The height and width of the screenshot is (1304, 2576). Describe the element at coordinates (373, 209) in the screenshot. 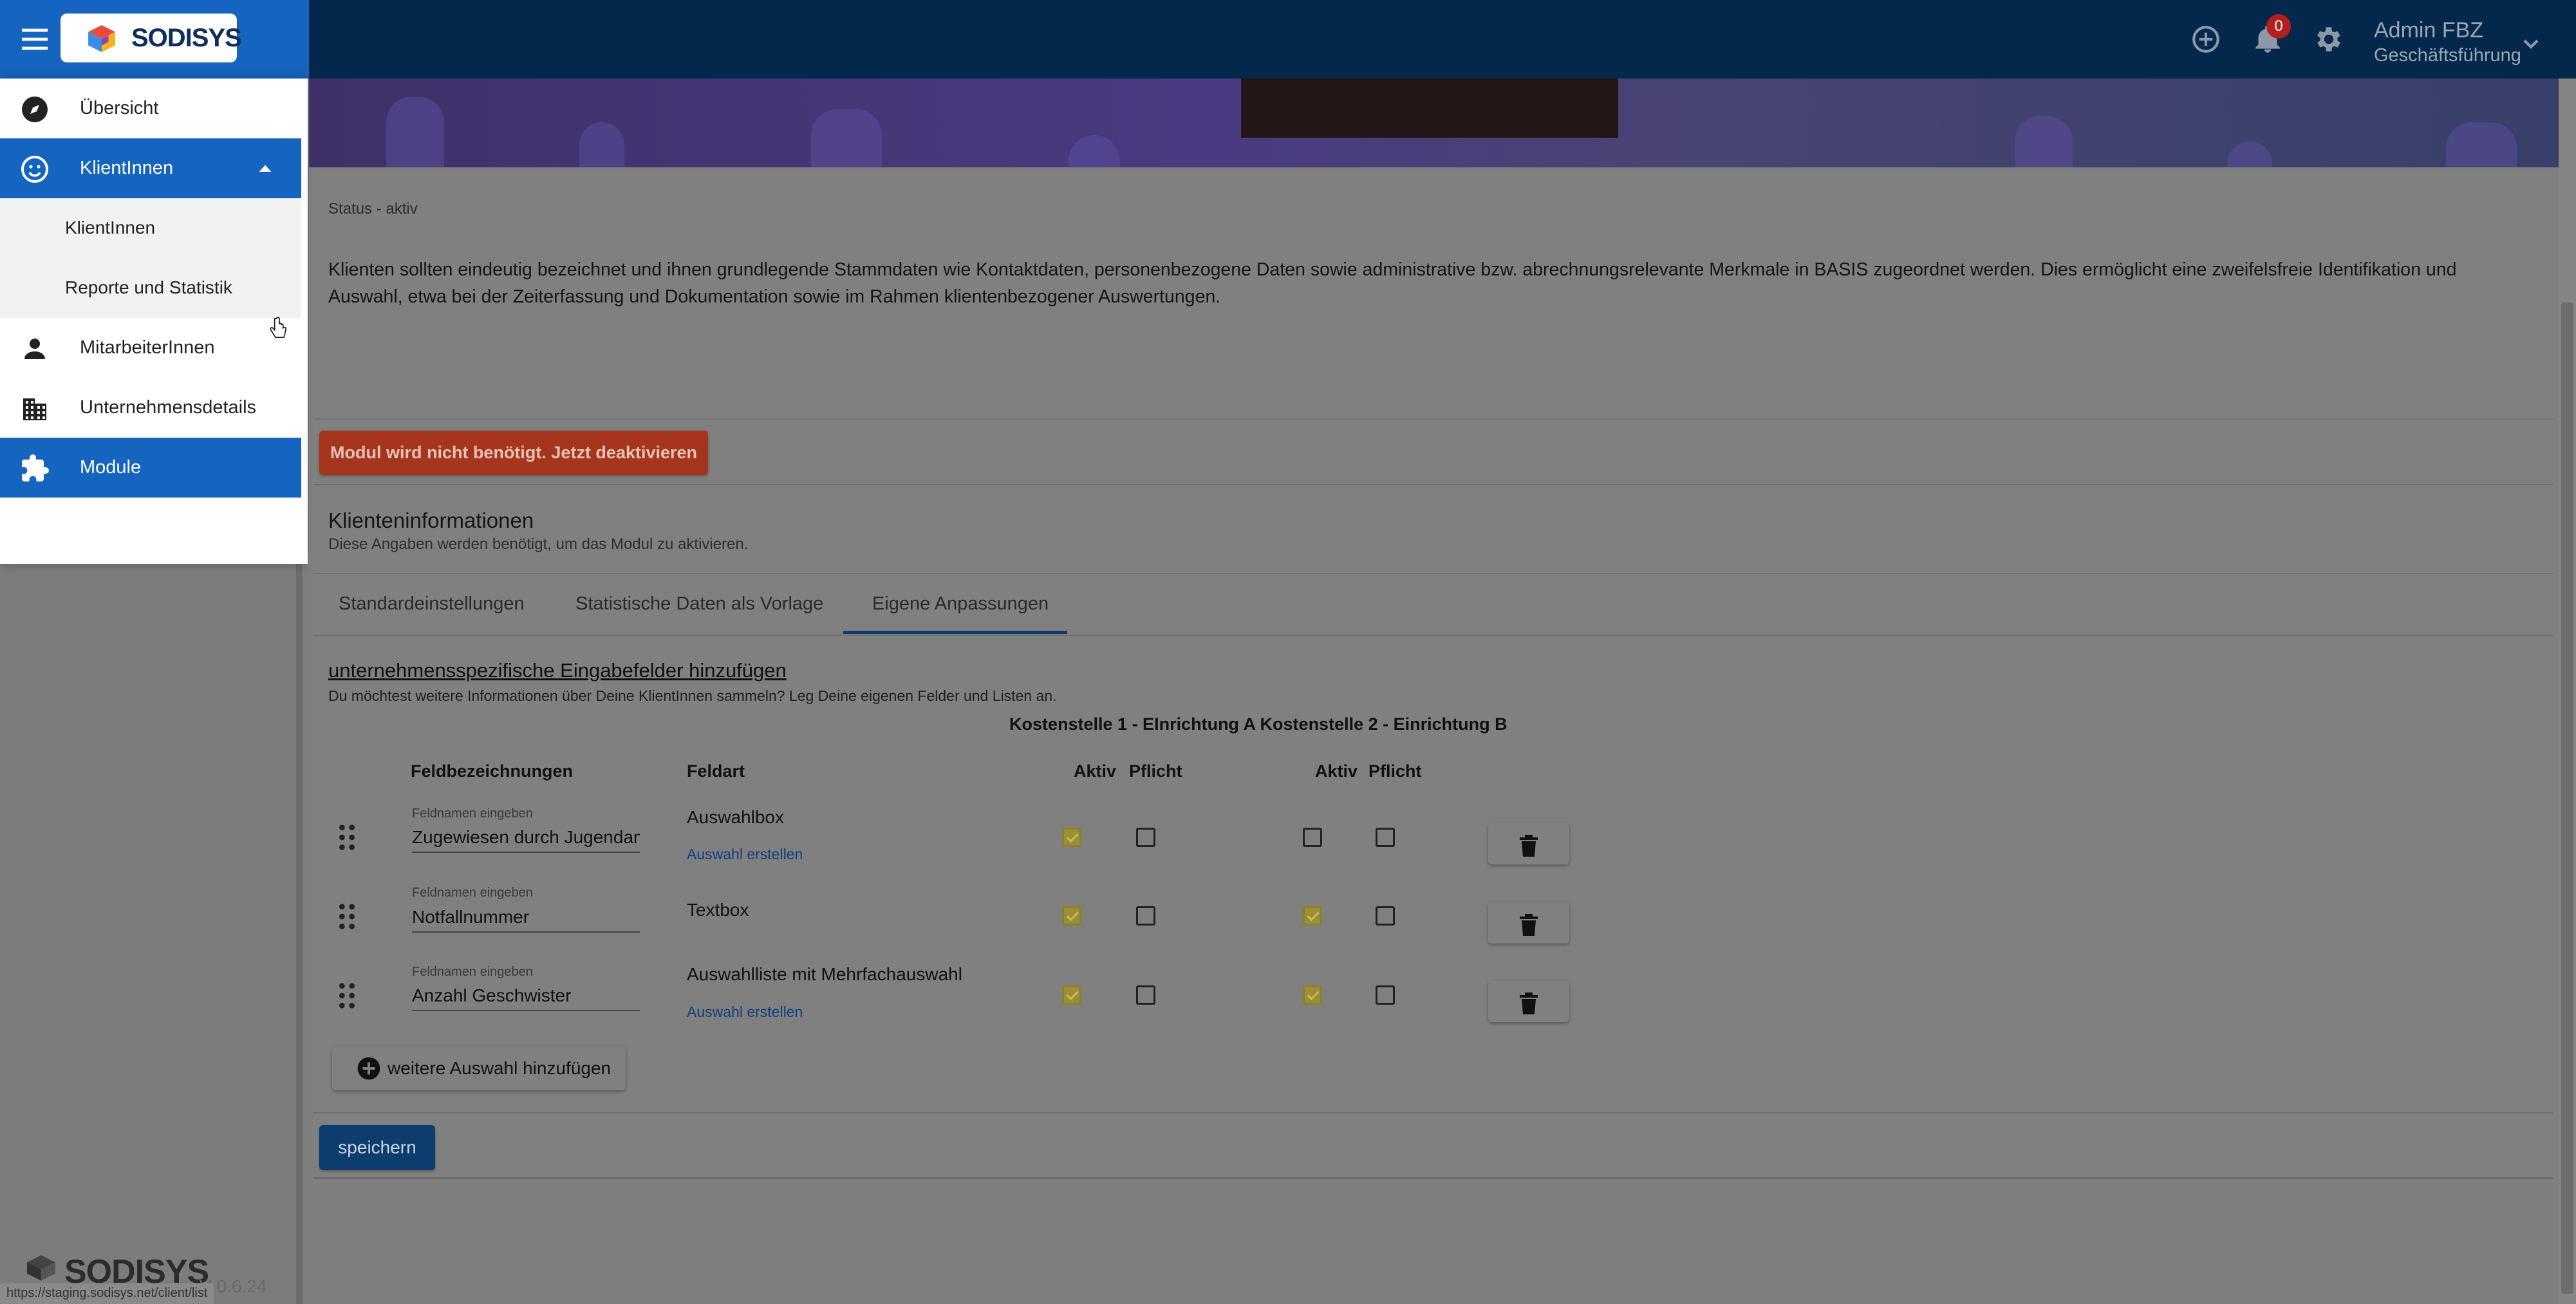

I see `module-status: Status - aktiv` at that location.